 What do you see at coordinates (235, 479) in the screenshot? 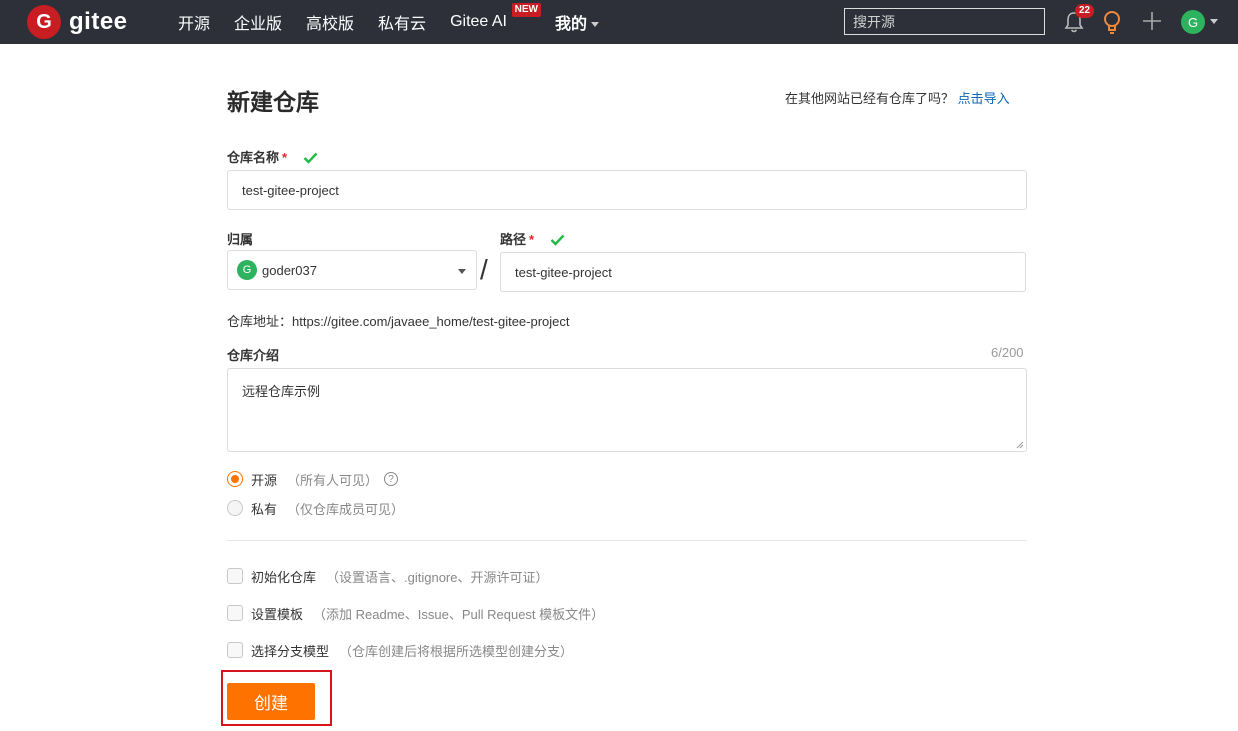
I see `radio-public` at bounding box center [235, 479].